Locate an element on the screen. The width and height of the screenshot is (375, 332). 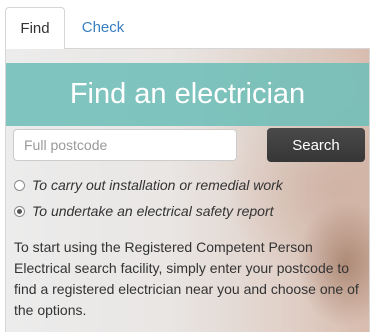
tab-find: Find is located at coordinates (35, 28).